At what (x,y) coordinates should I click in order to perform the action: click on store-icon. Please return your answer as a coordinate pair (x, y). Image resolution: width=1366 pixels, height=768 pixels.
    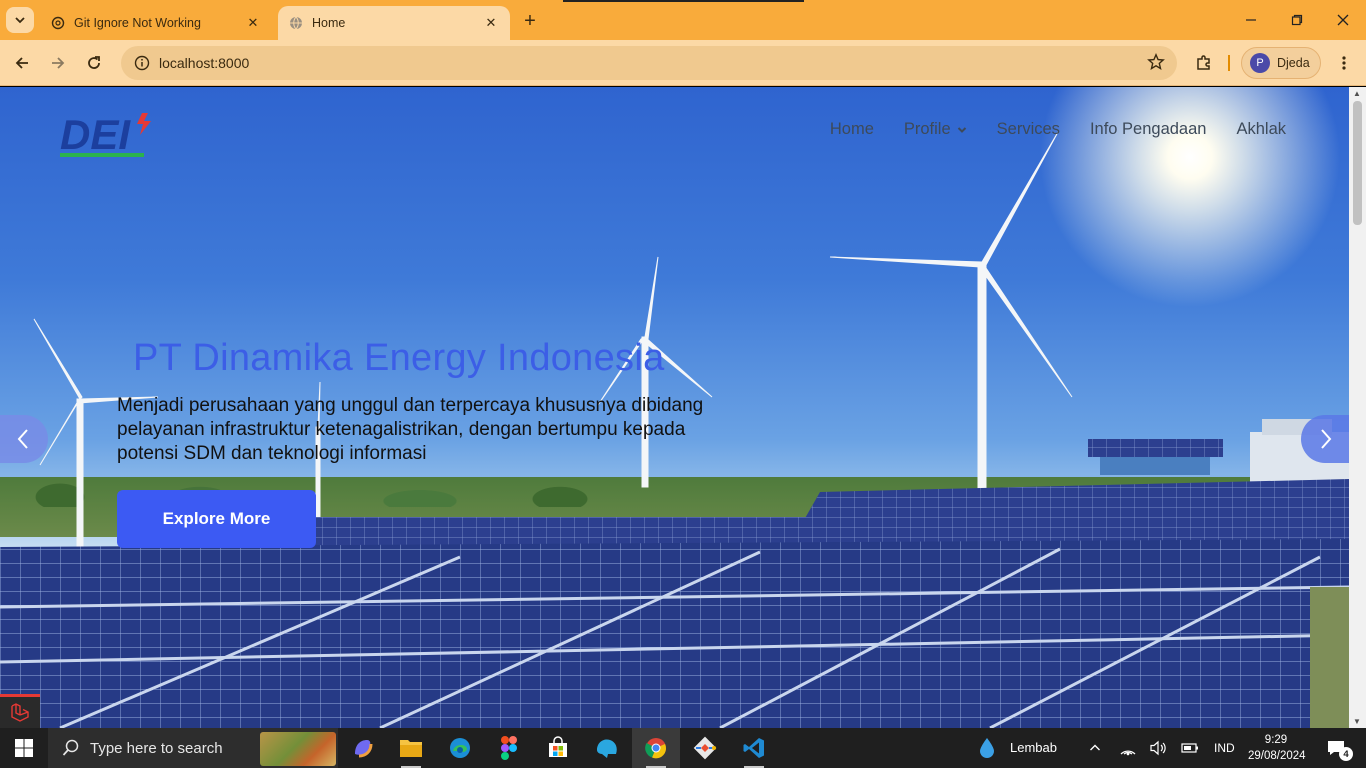
    Looking at the image, I should click on (558, 748).